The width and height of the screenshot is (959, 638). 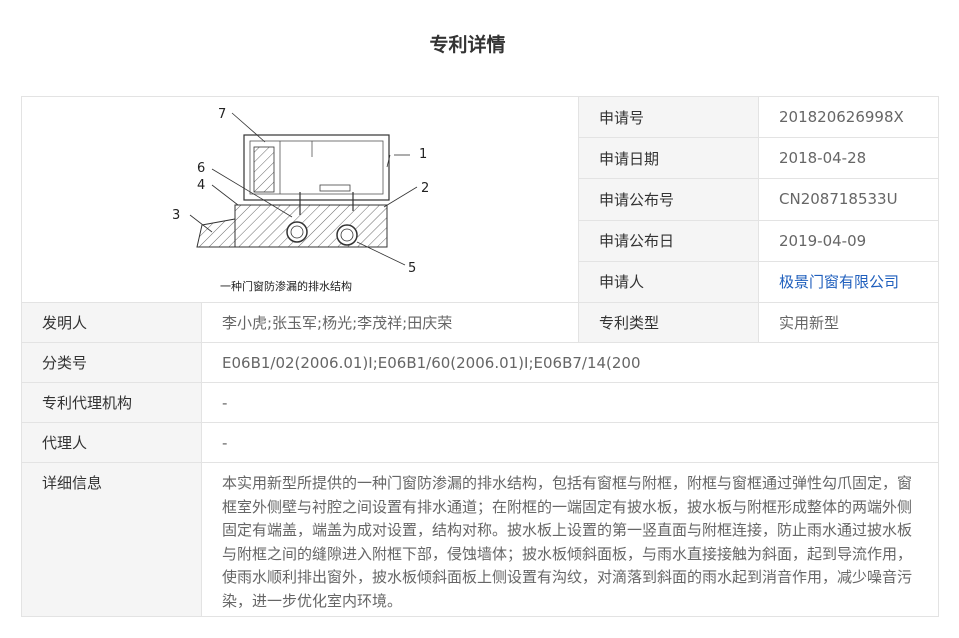 What do you see at coordinates (286, 286) in the screenshot?
I see `figure-caption: 一种门窗防渗漏的排水结构` at bounding box center [286, 286].